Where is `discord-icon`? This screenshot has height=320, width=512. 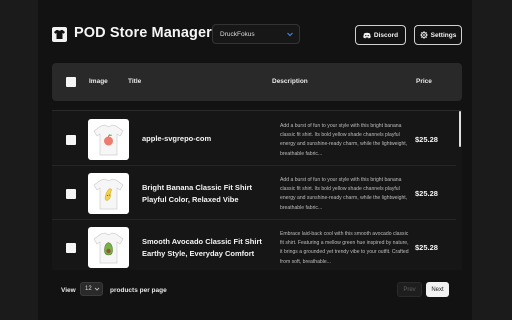 discord-icon is located at coordinates (367, 35).